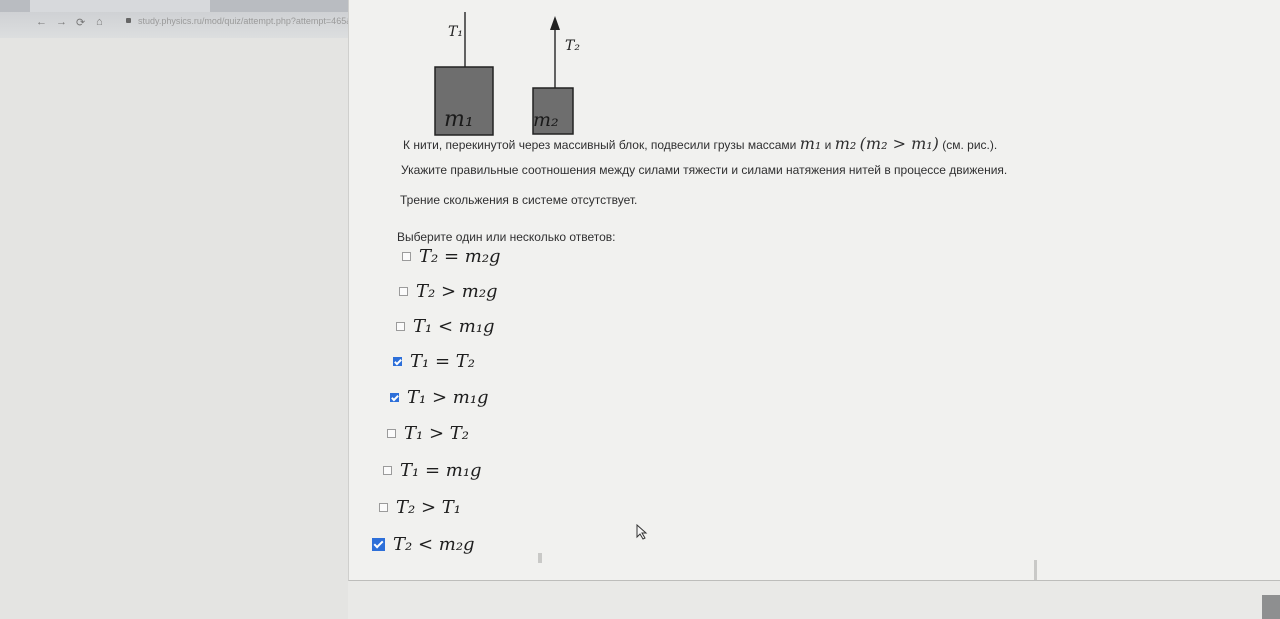 The width and height of the screenshot is (1280, 619). I want to click on option-8: T₂ > T₁, so click(420, 507).